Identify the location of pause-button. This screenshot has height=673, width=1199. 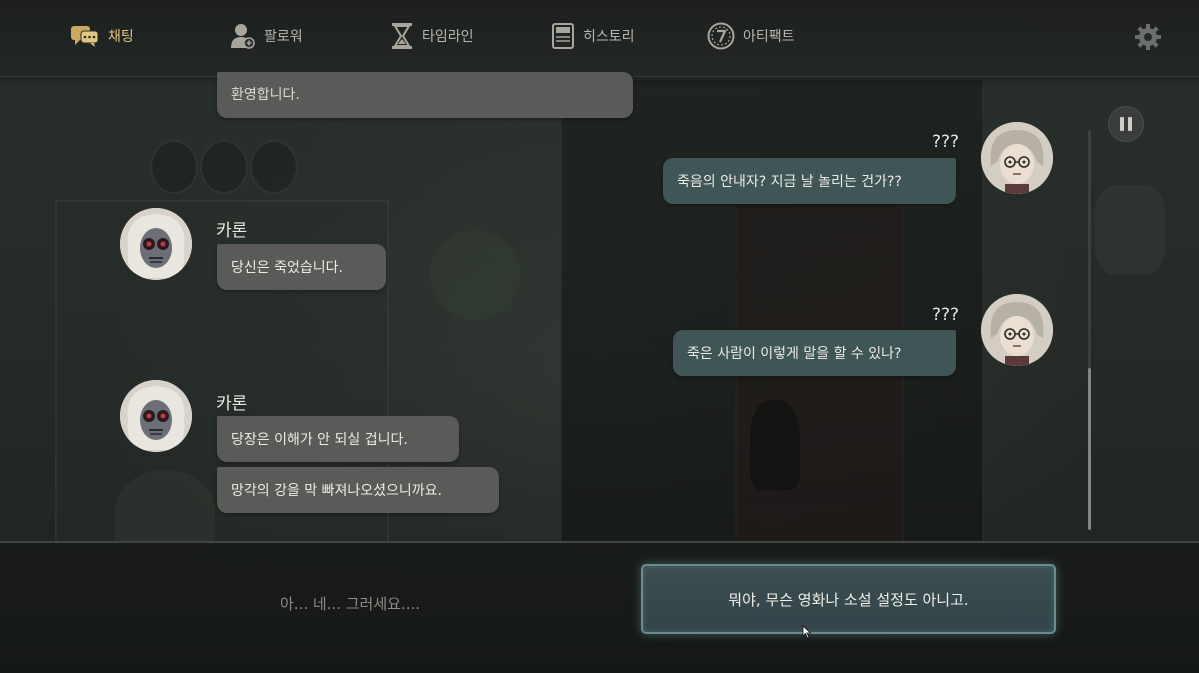
(1126, 124).